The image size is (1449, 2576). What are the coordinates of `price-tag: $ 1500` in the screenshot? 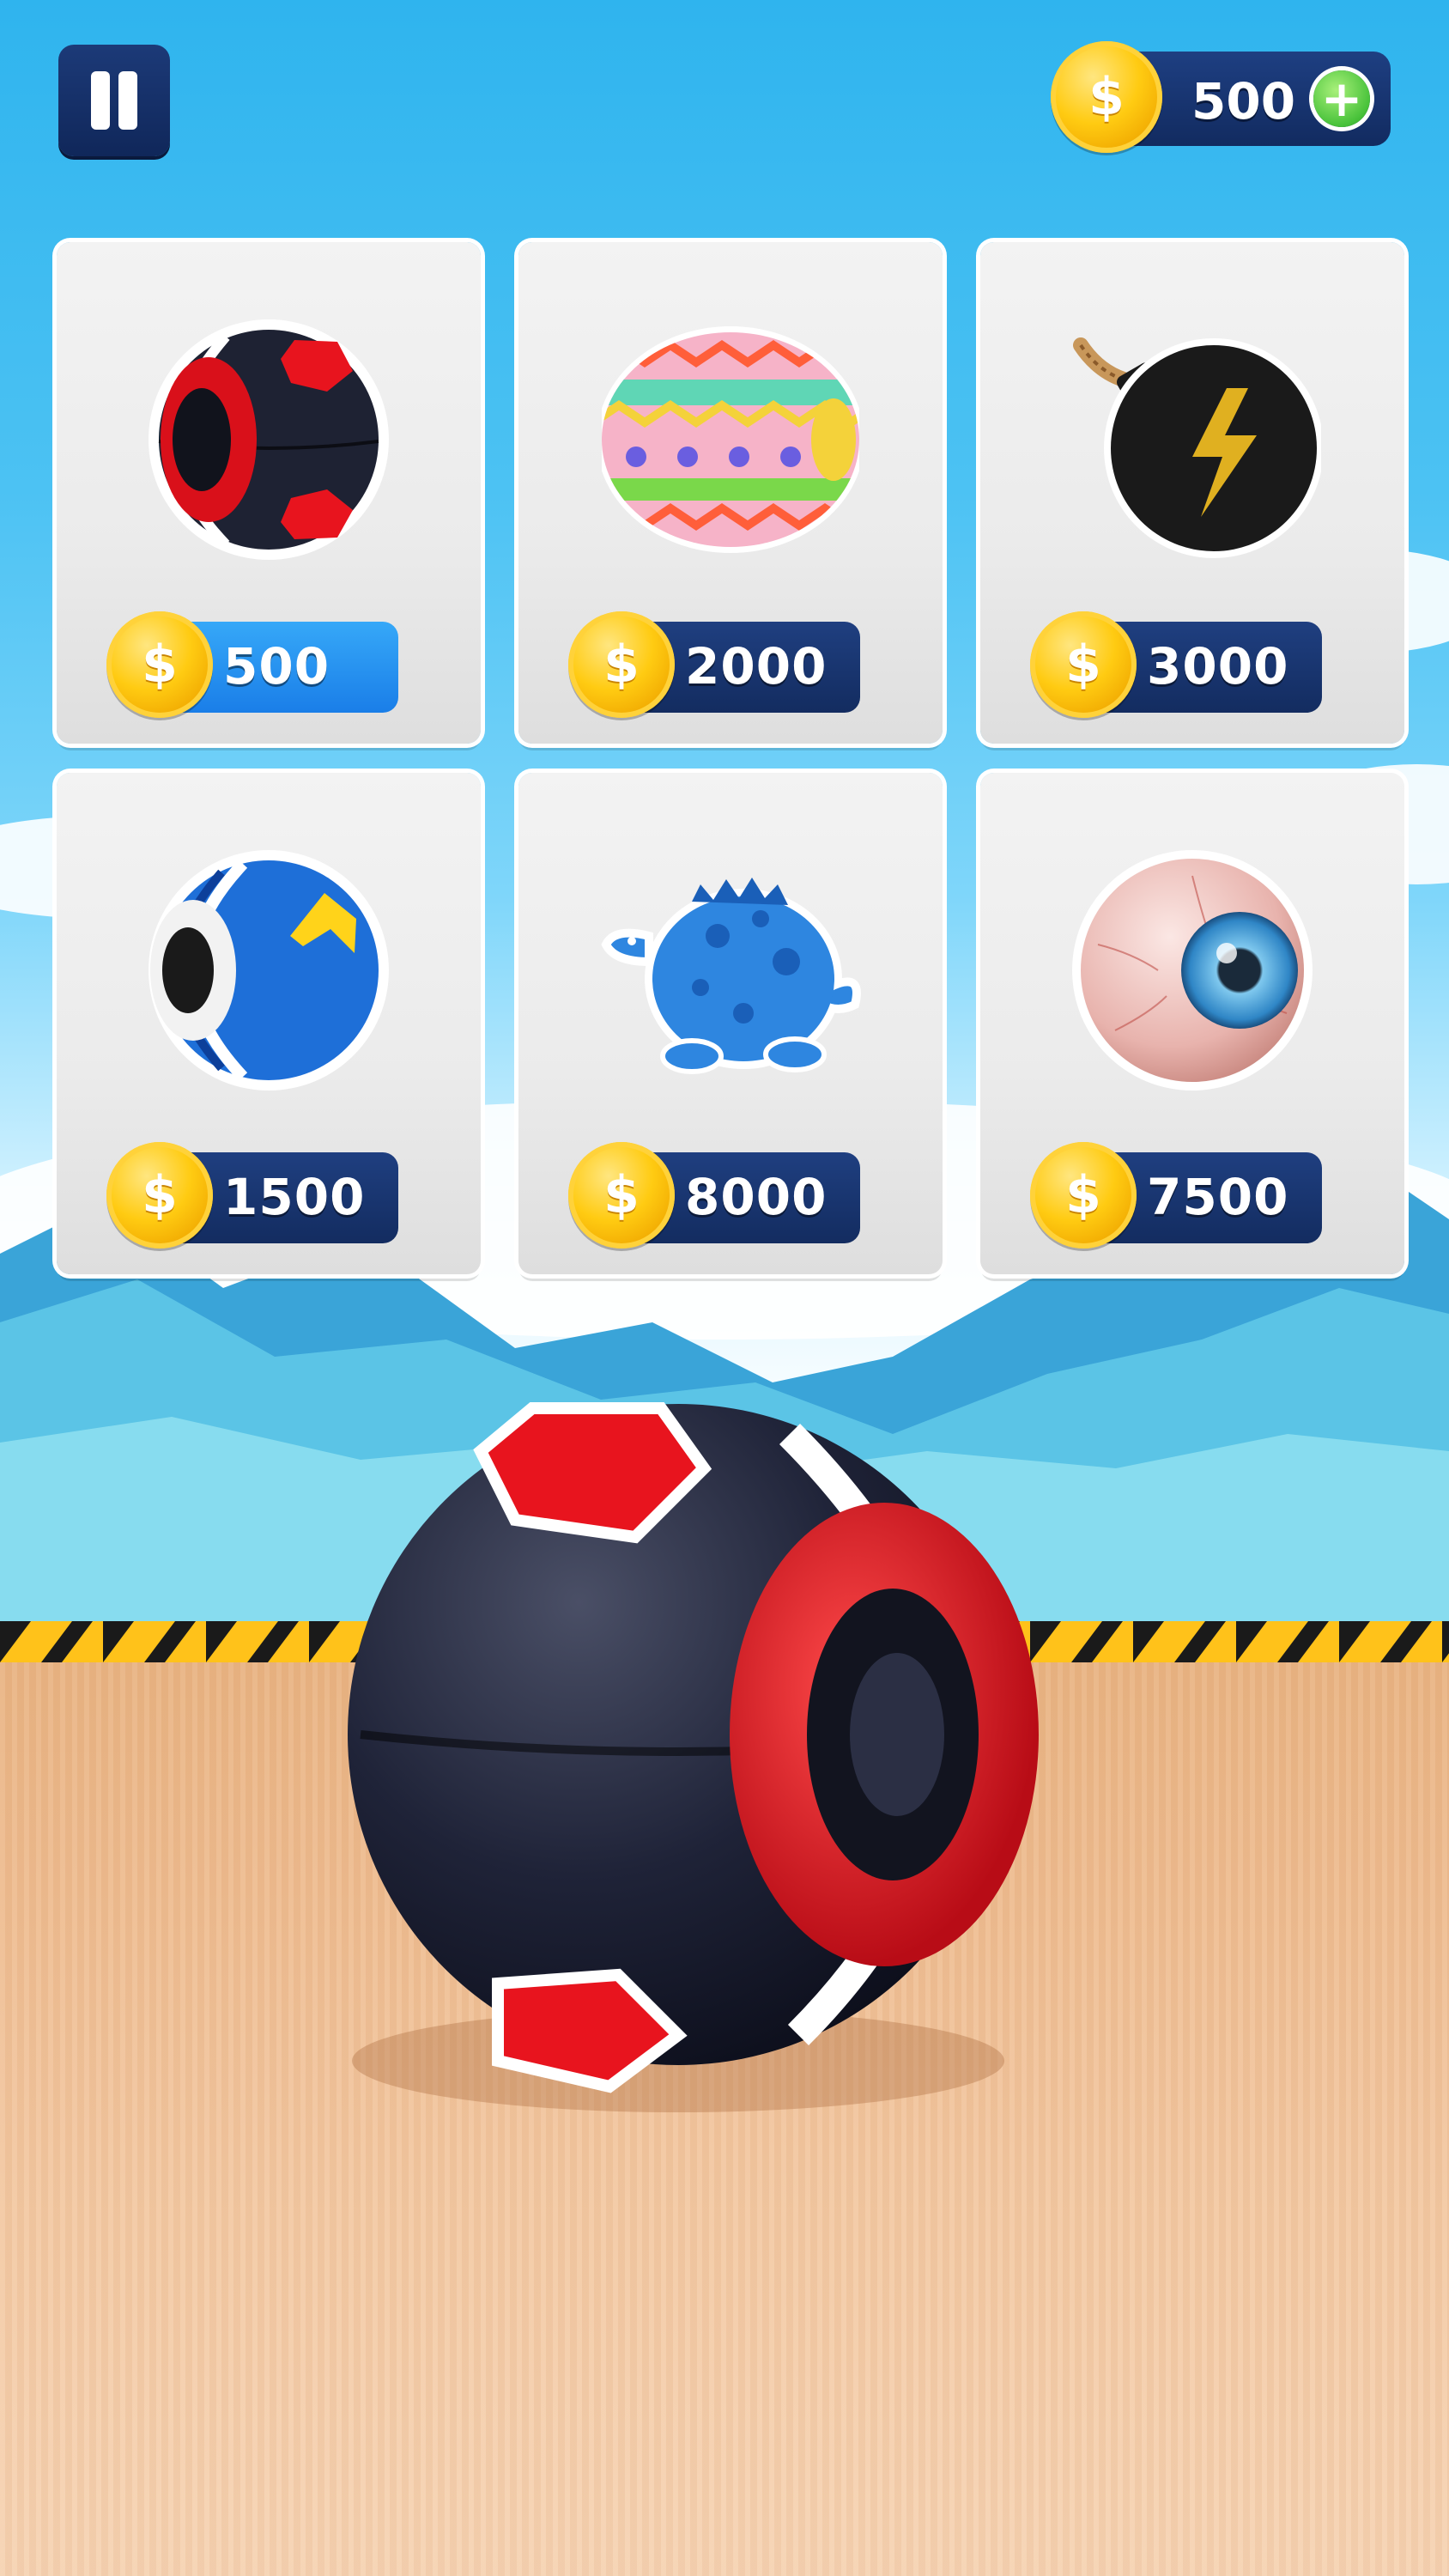 It's located at (252, 1195).